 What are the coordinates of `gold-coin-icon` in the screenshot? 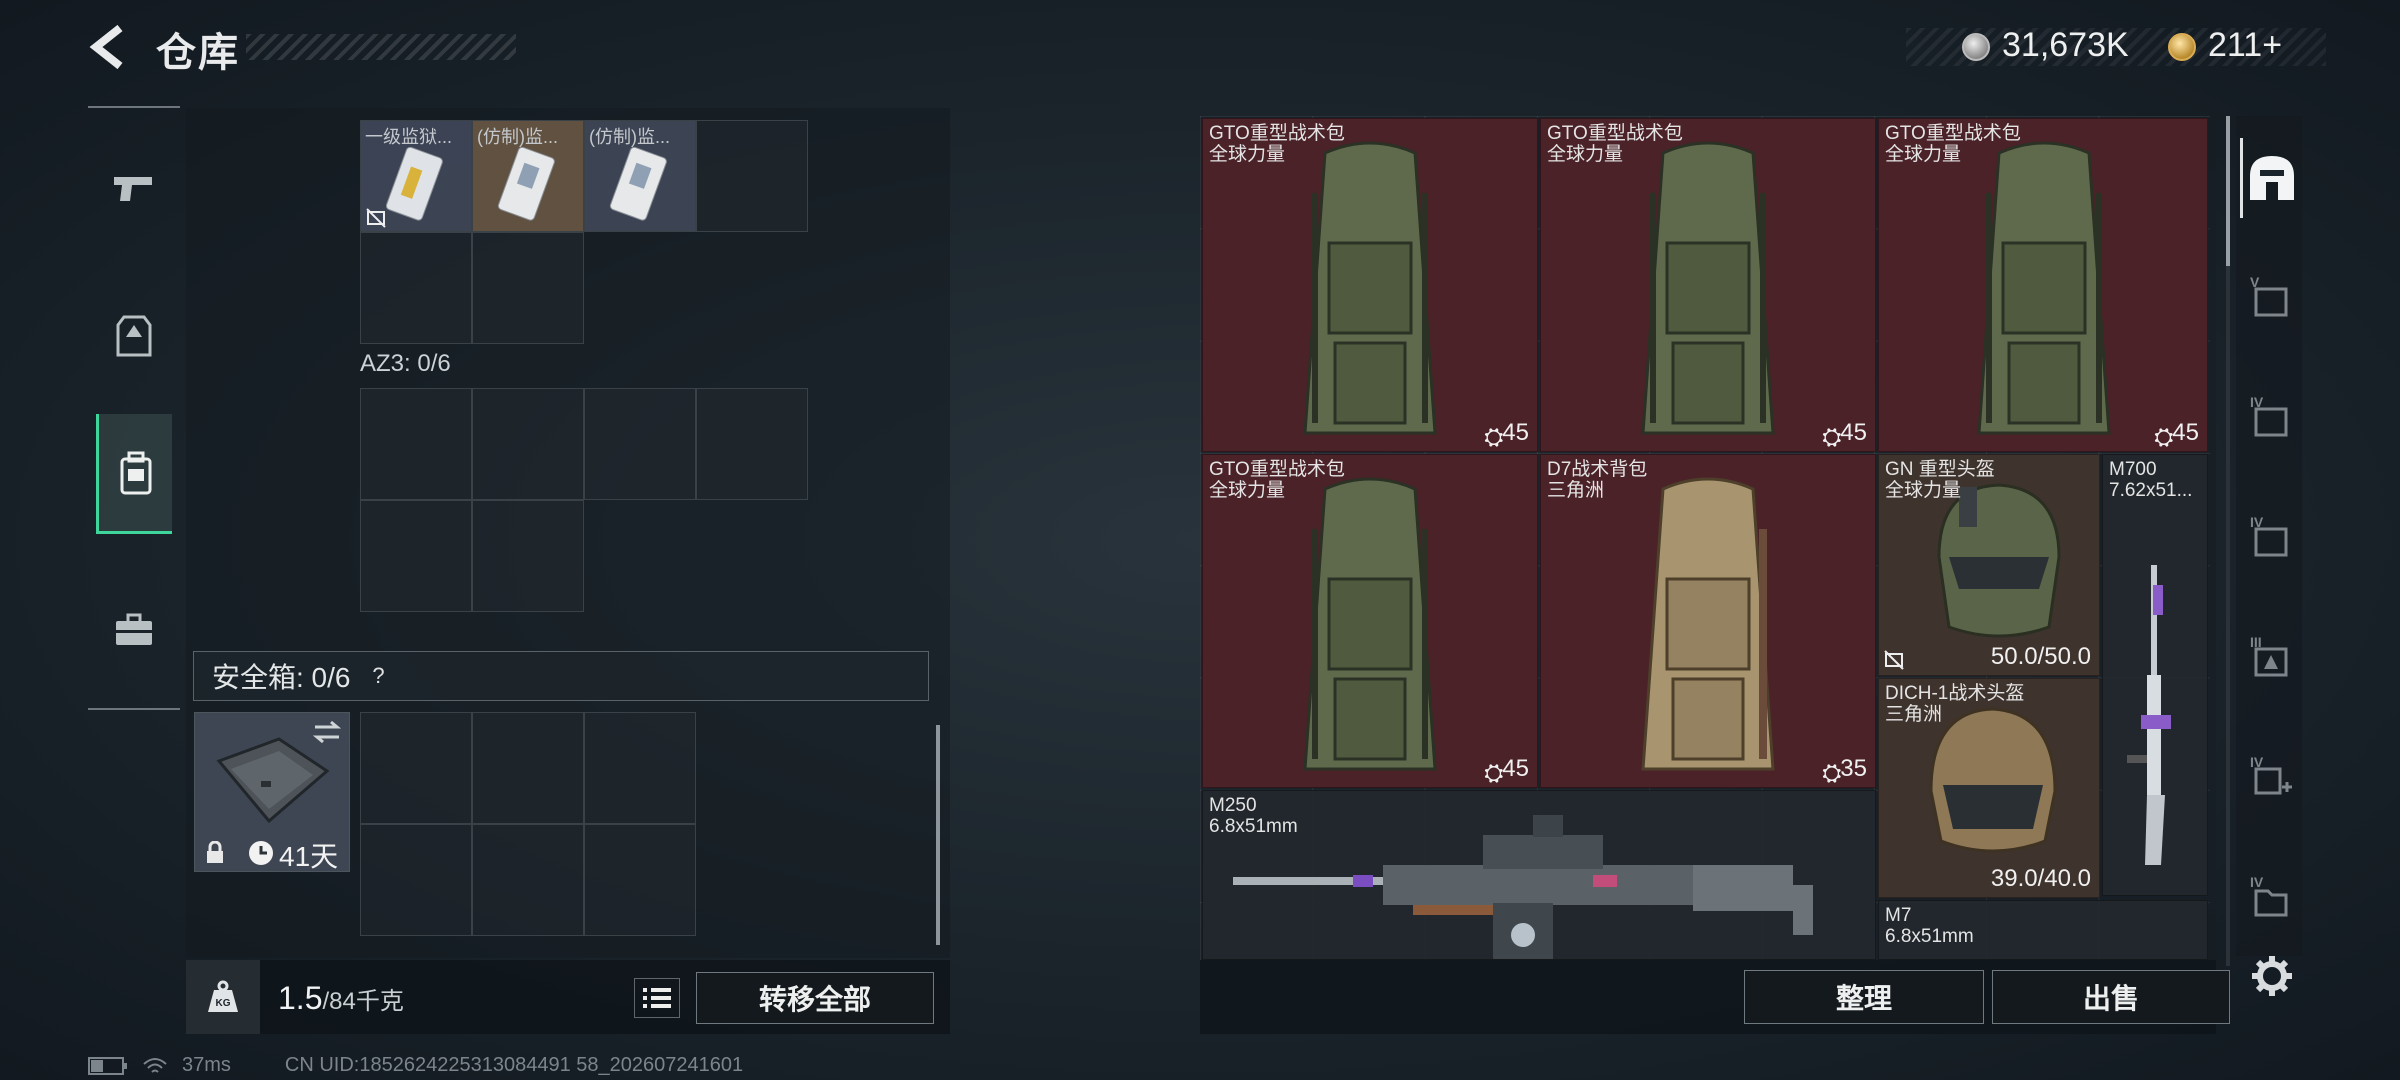 It's located at (2182, 47).